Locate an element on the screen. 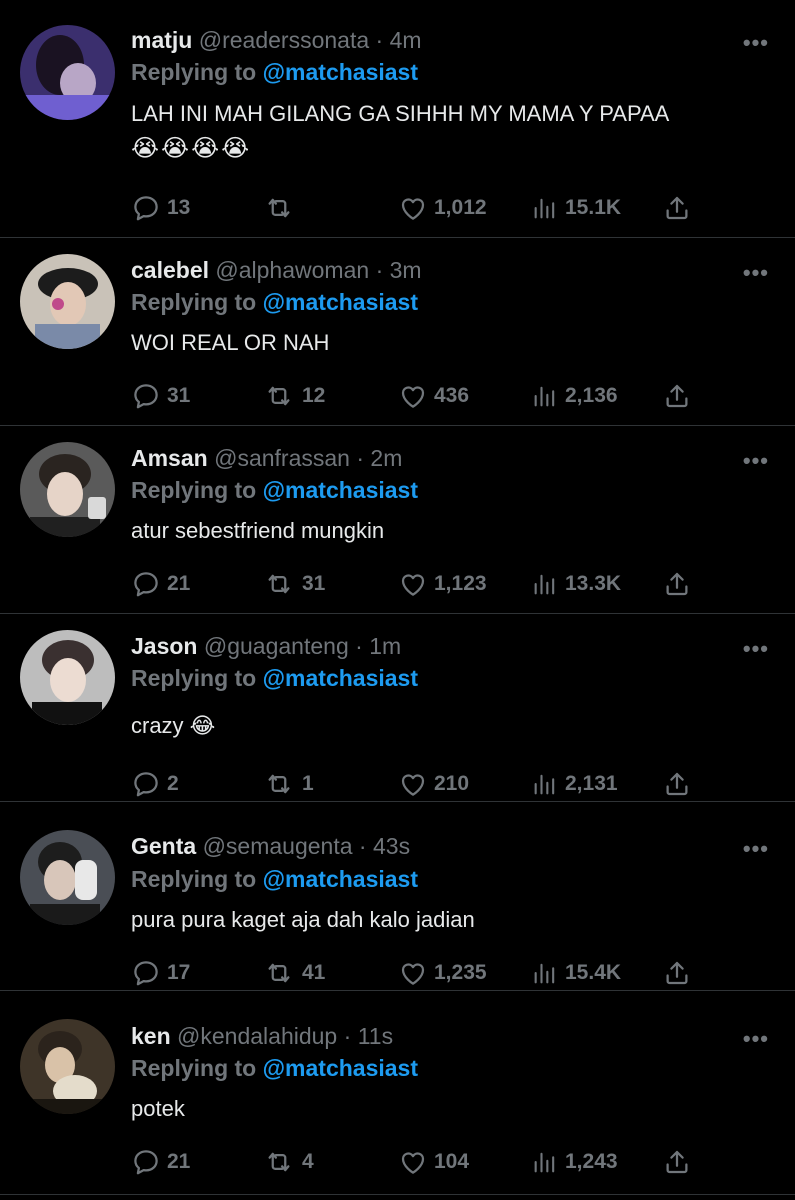  tweet-emoji-line: 😭😭😭😭 is located at coordinates (191, 148).